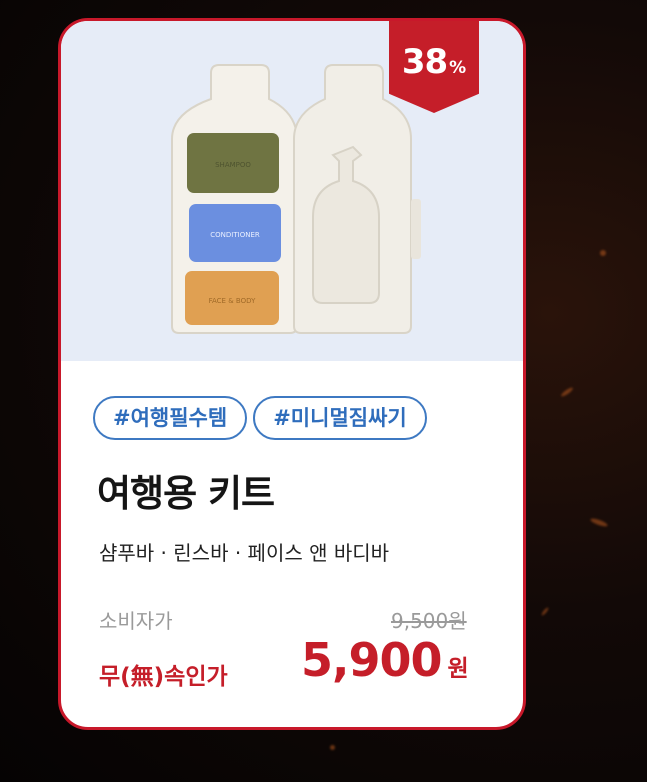 The width and height of the screenshot is (647, 782). Describe the element at coordinates (235, 235) in the screenshot. I see `conditioner-bar-label: CONDITIONER` at that location.